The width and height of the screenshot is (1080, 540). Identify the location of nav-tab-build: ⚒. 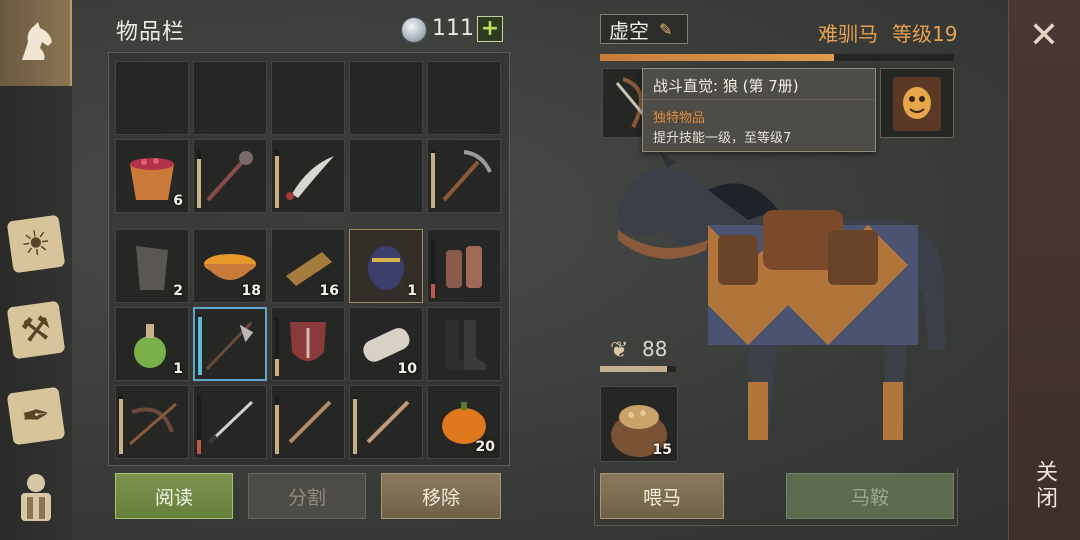
(36, 330).